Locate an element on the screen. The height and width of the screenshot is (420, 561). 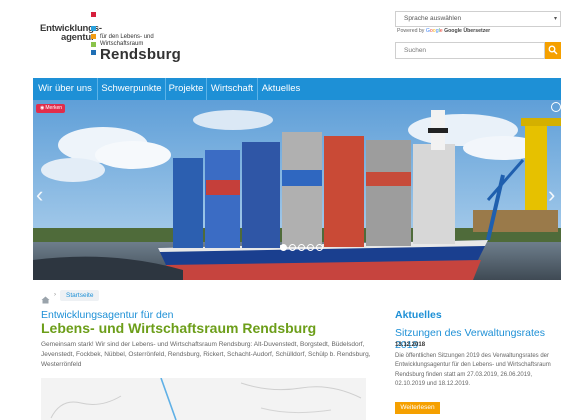
intro-title-line2: Lebens- und Wirtschaftsraum Rendsburg is located at coordinates (179, 328).